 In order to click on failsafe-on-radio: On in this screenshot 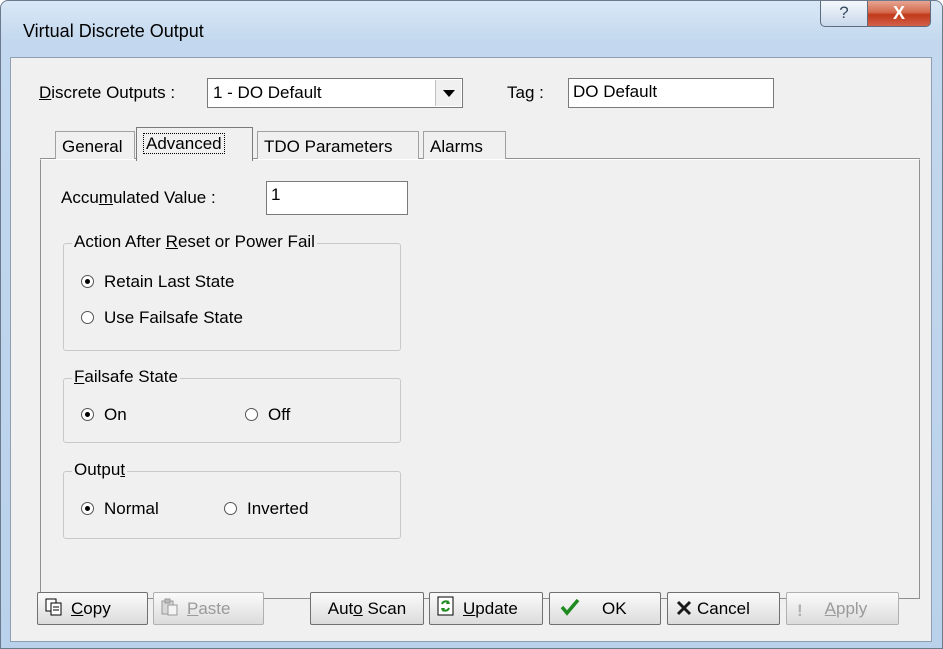, I will do `click(104, 415)`.